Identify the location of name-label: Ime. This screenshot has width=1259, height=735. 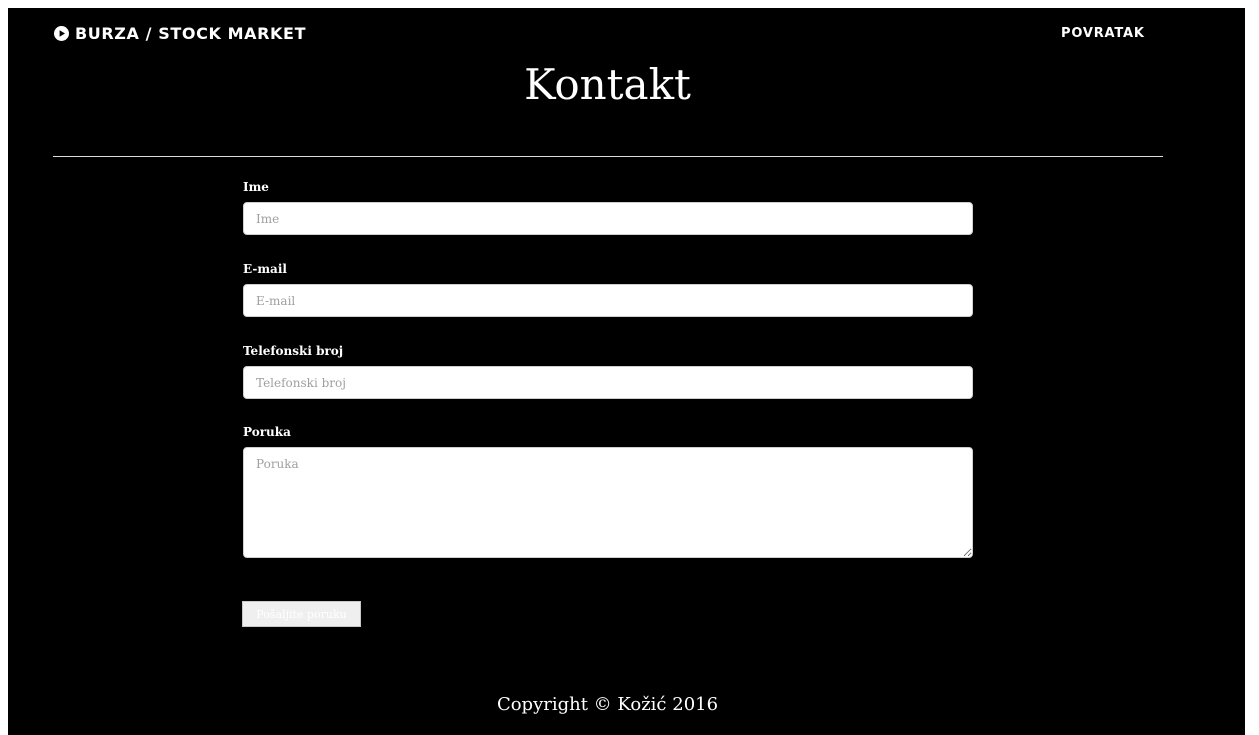
(256, 187).